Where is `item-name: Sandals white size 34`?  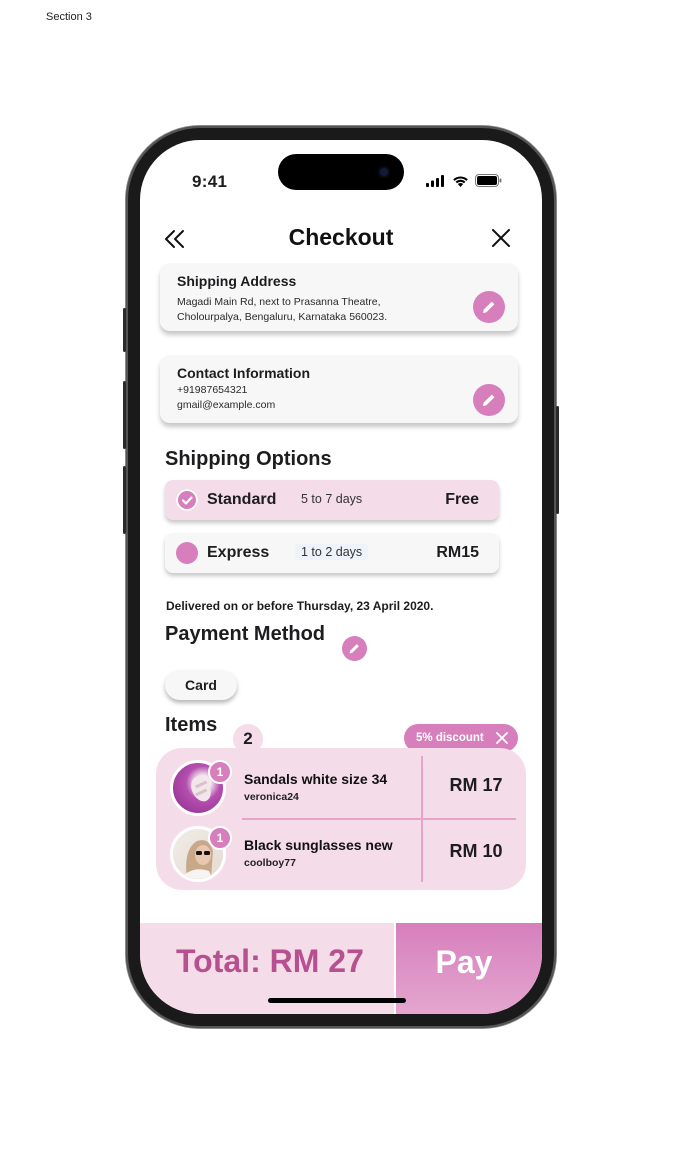 item-name: Sandals white size 34 is located at coordinates (316, 779).